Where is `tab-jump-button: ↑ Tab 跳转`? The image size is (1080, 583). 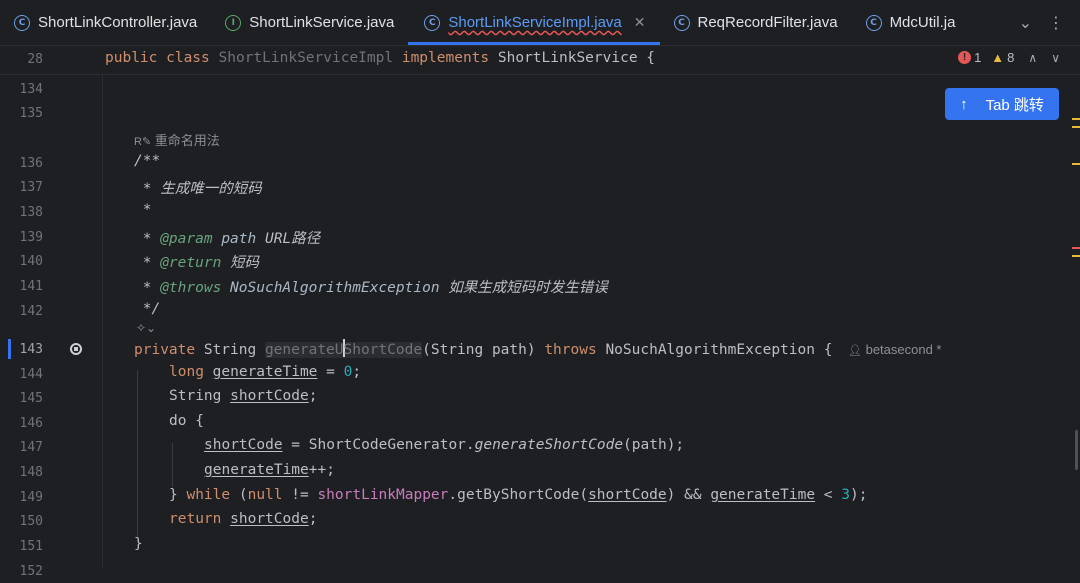 tab-jump-button: ↑ Tab 跳转 is located at coordinates (1002, 104).